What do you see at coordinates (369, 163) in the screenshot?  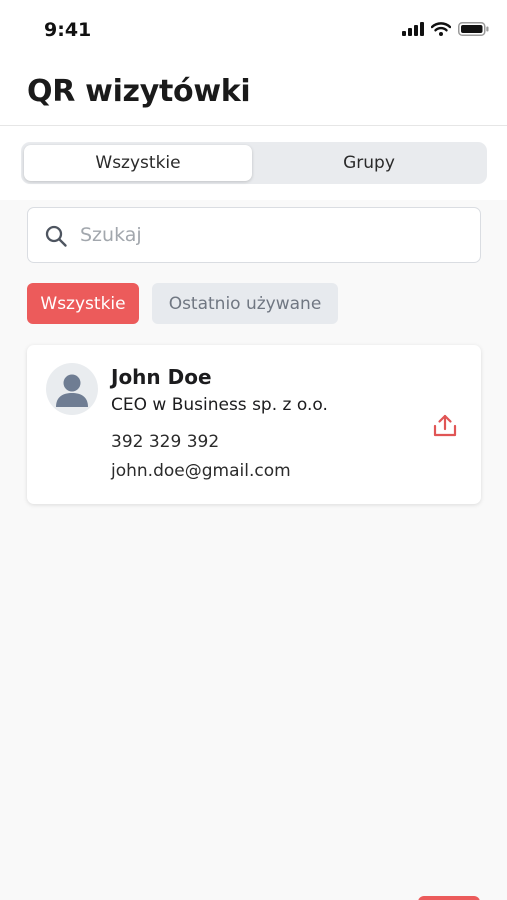 I see `tab-groups: Grupy` at bounding box center [369, 163].